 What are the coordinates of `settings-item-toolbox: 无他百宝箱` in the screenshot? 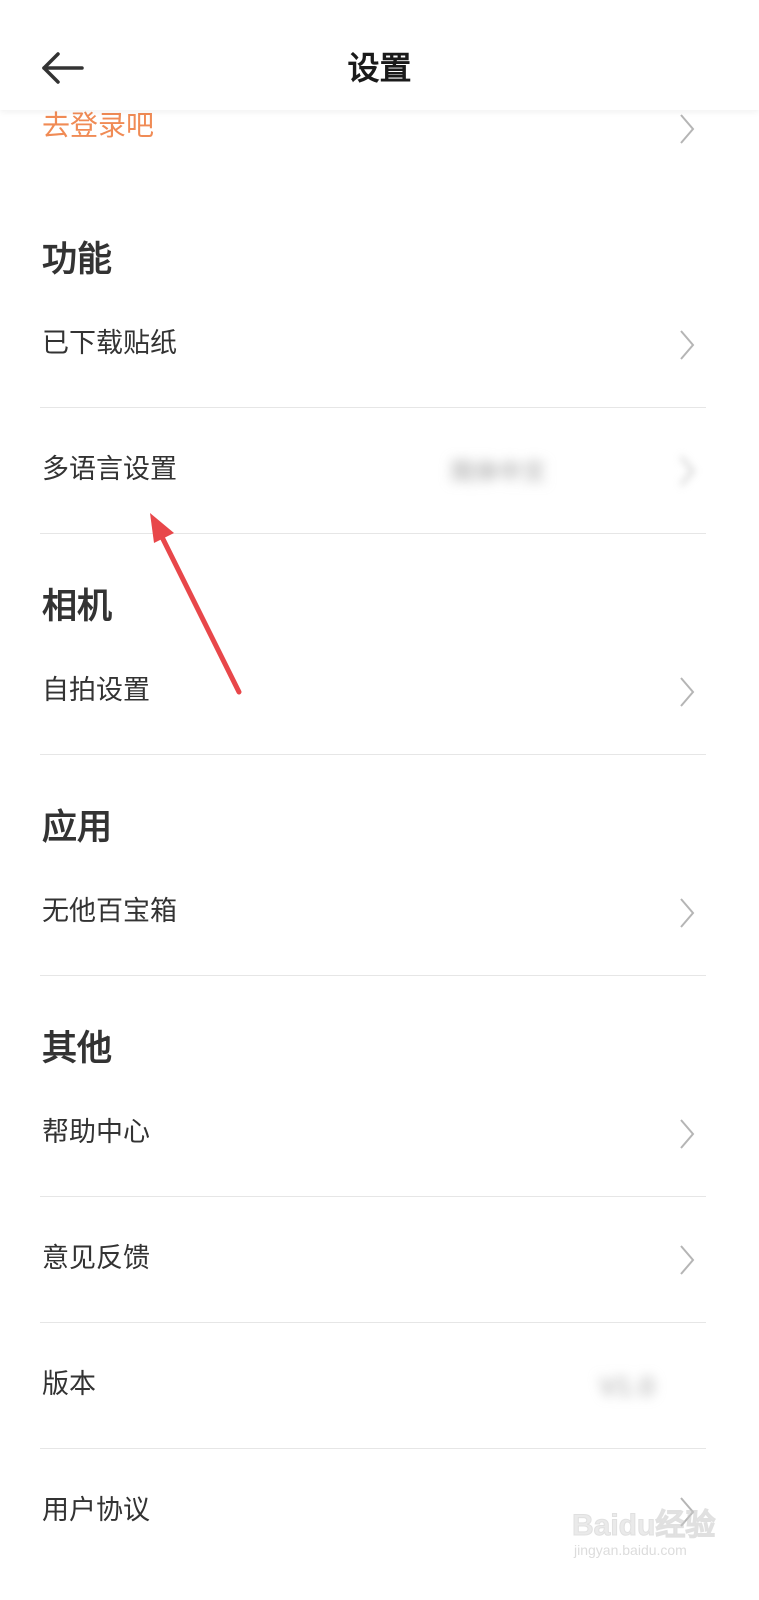 It's located at (379, 914).